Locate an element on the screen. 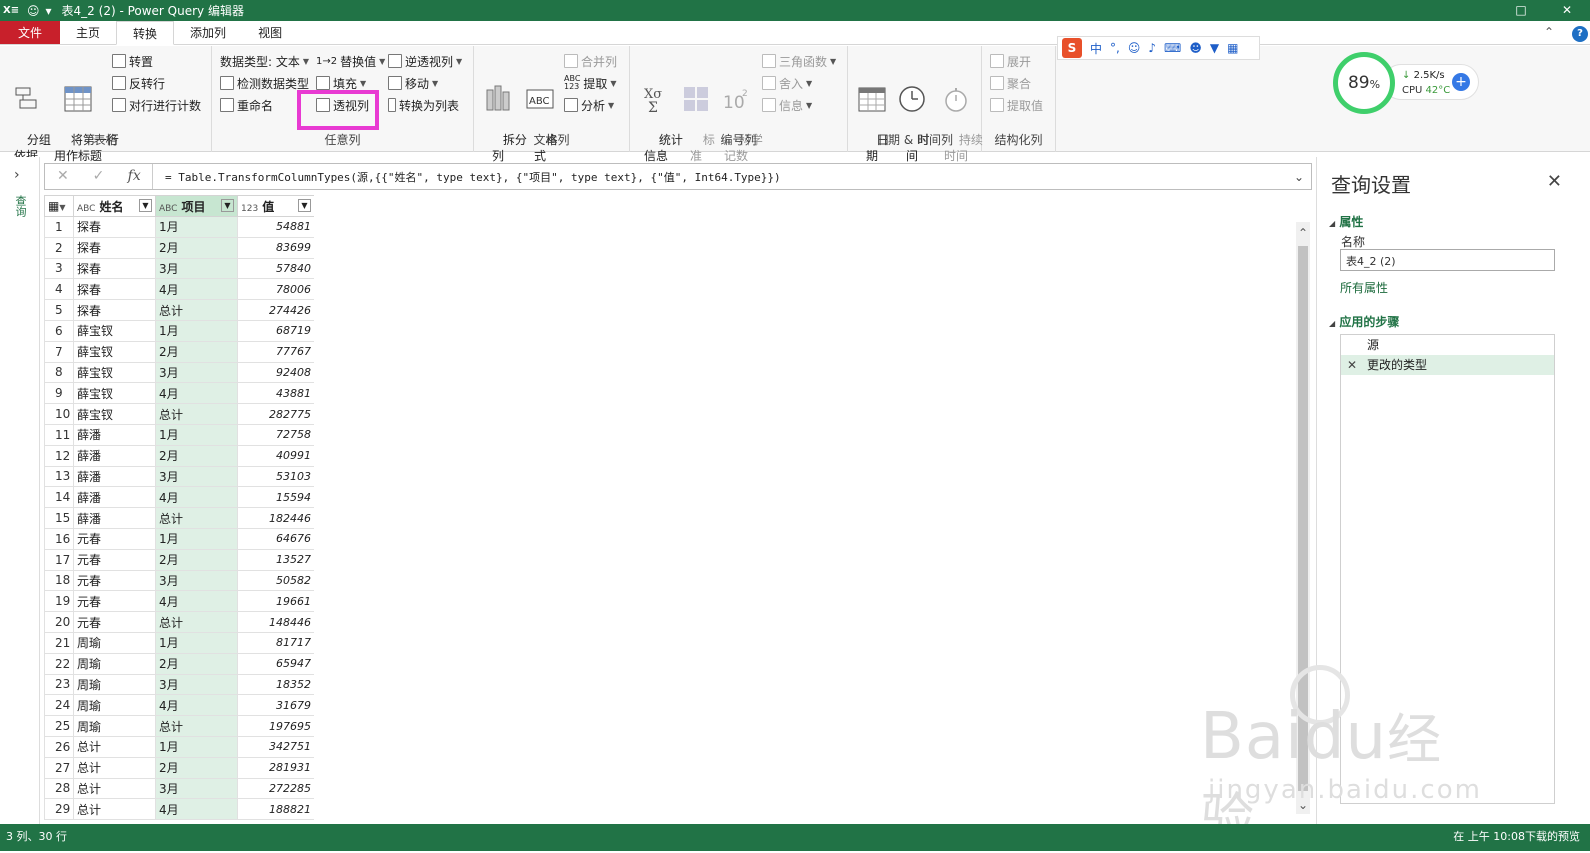 This screenshot has height=853, width=1590. close-button: ✕ is located at coordinates (1567, 10).